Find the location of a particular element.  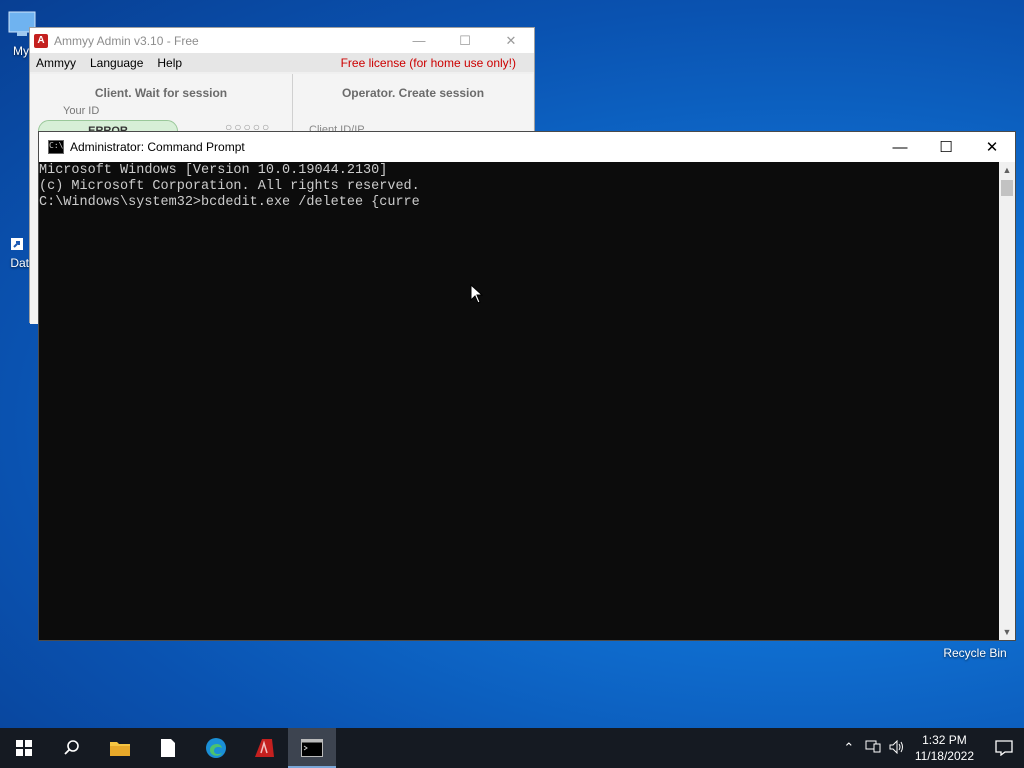

client-pane-title: Client. Wait for session is located at coordinates (161, 93).